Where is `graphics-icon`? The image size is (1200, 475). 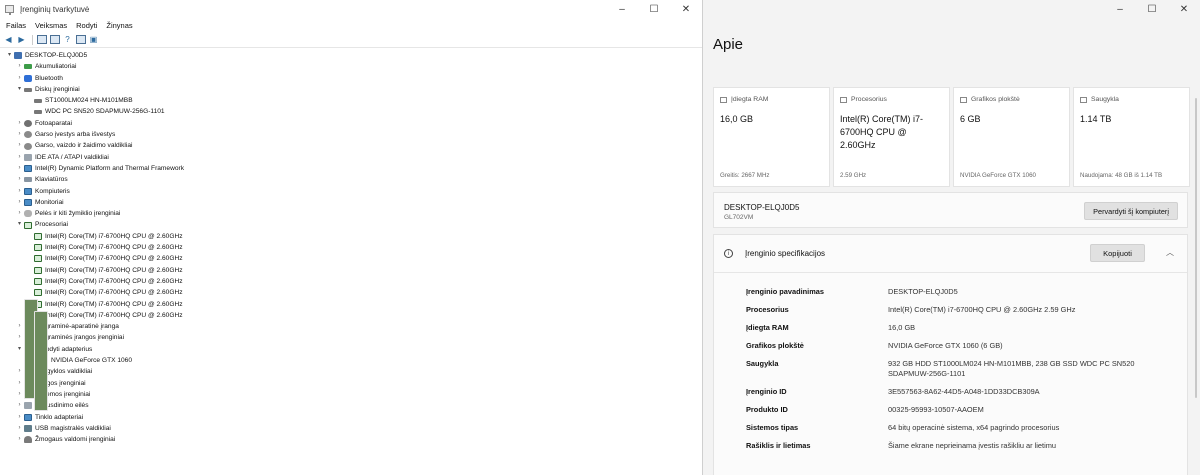 graphics-icon is located at coordinates (963, 99).